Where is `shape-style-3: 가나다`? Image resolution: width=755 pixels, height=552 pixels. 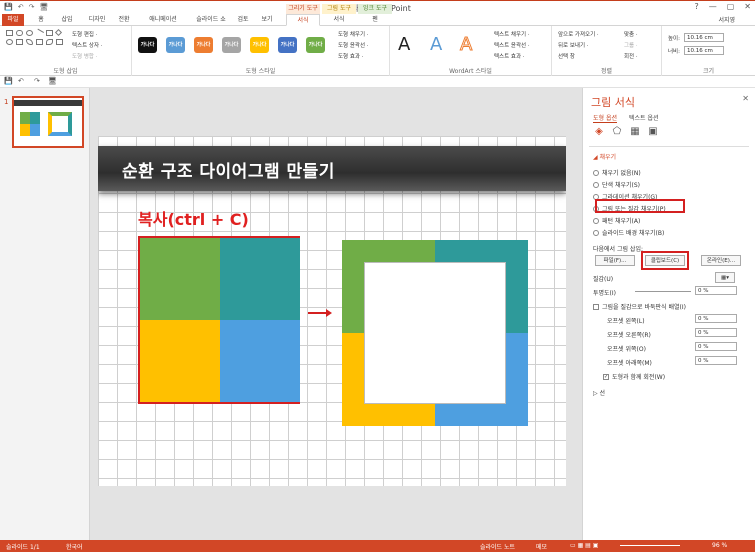 shape-style-3: 가나다 is located at coordinates (203, 45).